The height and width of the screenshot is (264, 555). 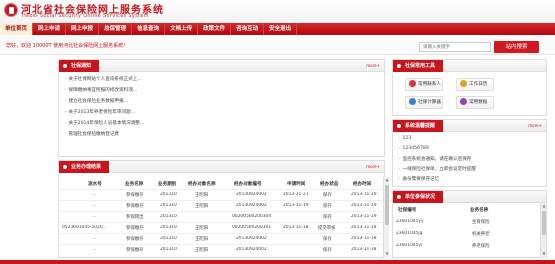 What do you see at coordinates (50, 29) in the screenshot?
I see `nav-online-apply: 网上申请` at bounding box center [50, 29].